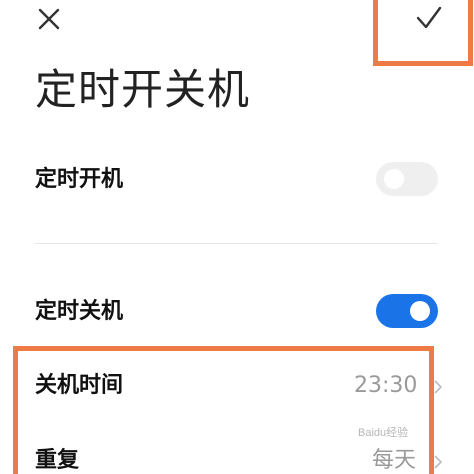  I want to click on scheduled-power-on-label: 定时开机, so click(79, 179).